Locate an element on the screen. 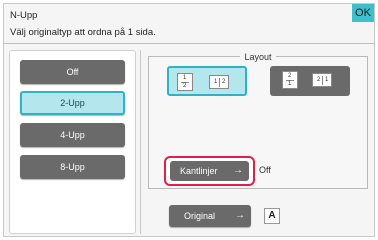  original-button: Original → is located at coordinates (210, 216).